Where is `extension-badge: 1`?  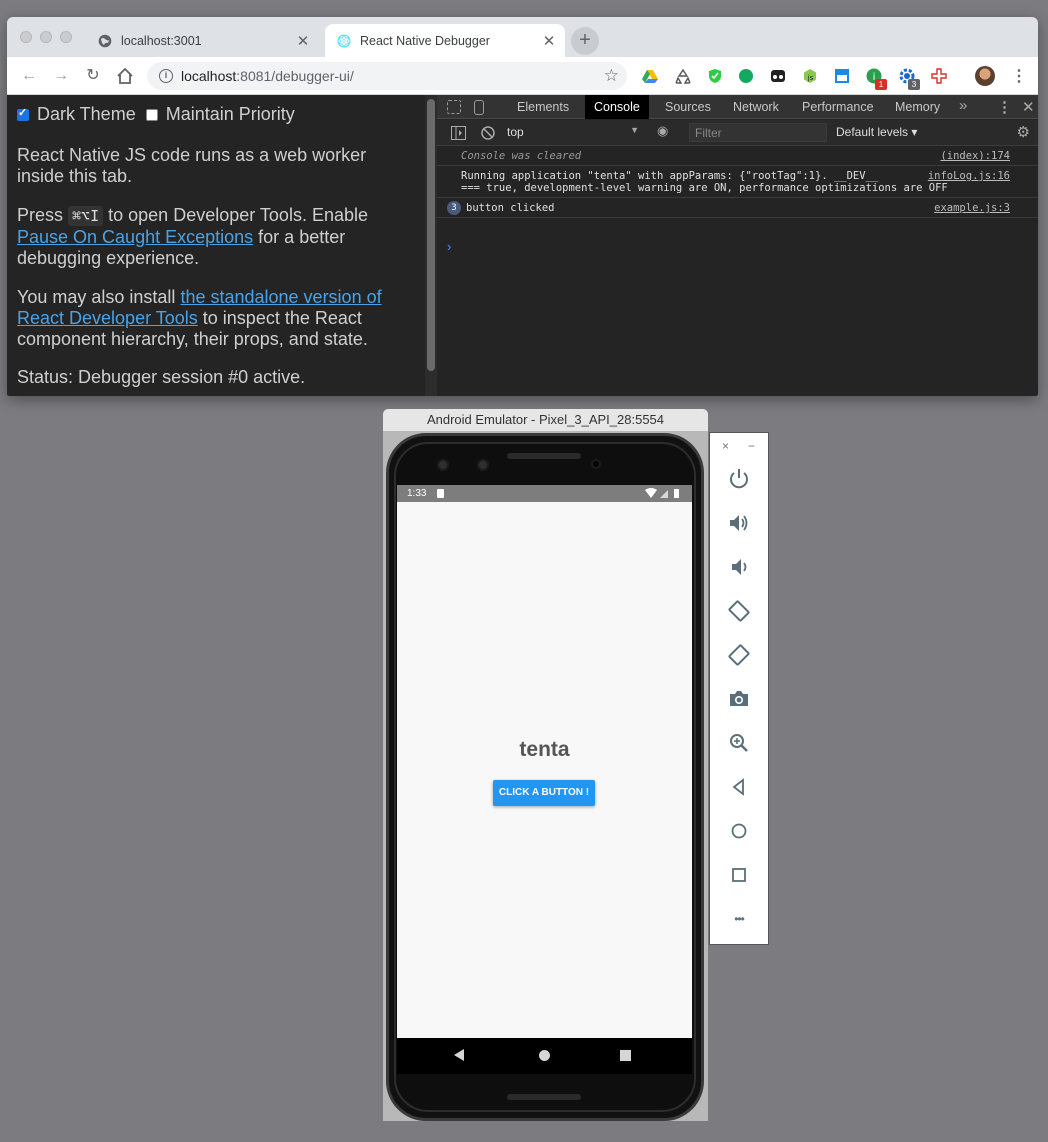 extension-badge: 1 is located at coordinates (881, 84).